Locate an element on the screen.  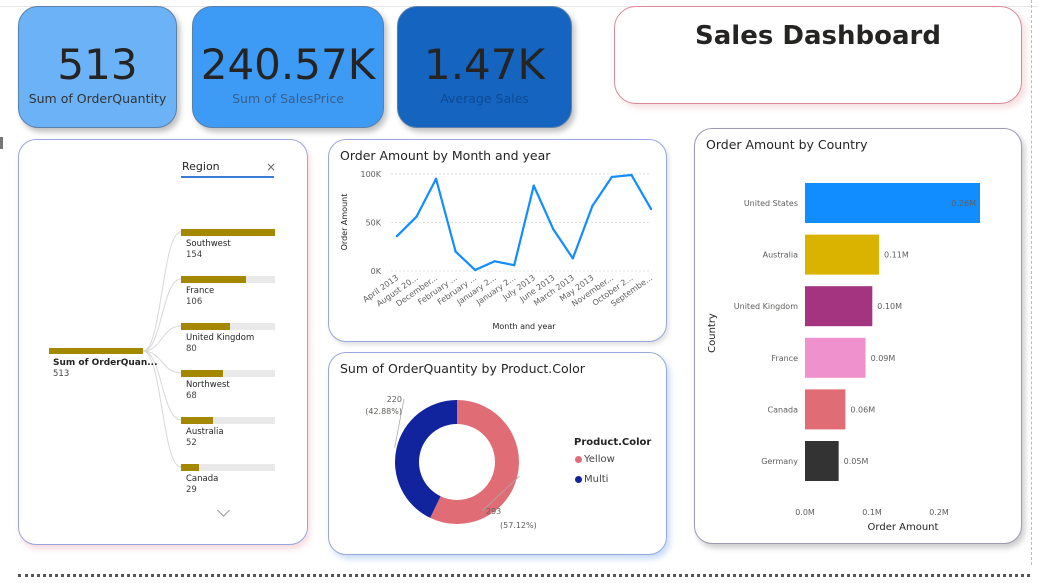
data-label: 0.09M is located at coordinates (883, 358).